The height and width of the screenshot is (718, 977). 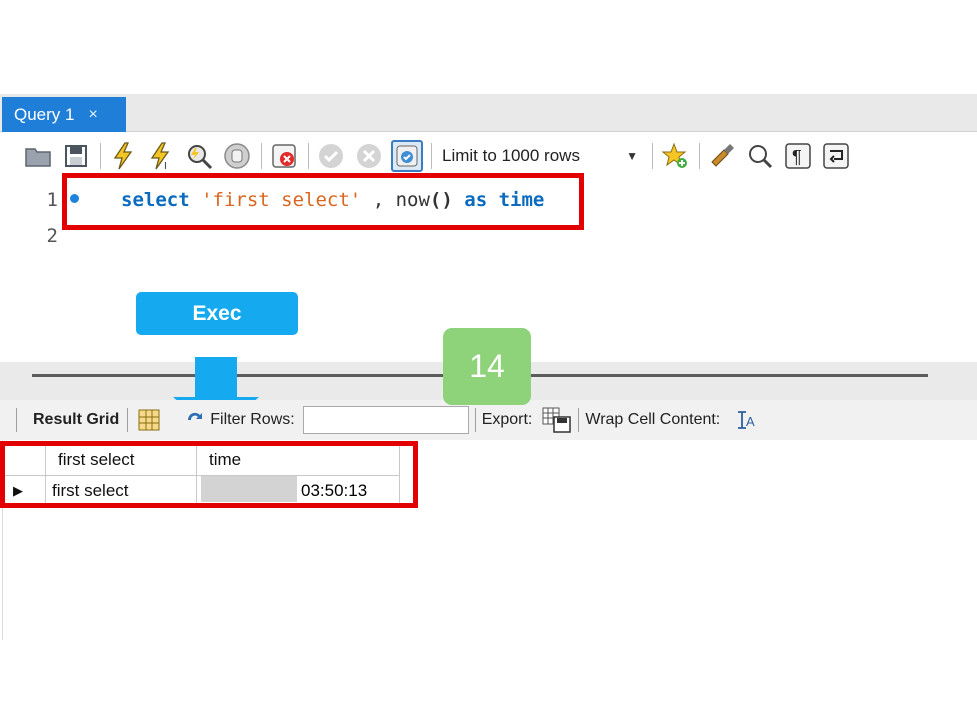 What do you see at coordinates (284, 156) in the screenshot?
I see `toggle-error-icon` at bounding box center [284, 156].